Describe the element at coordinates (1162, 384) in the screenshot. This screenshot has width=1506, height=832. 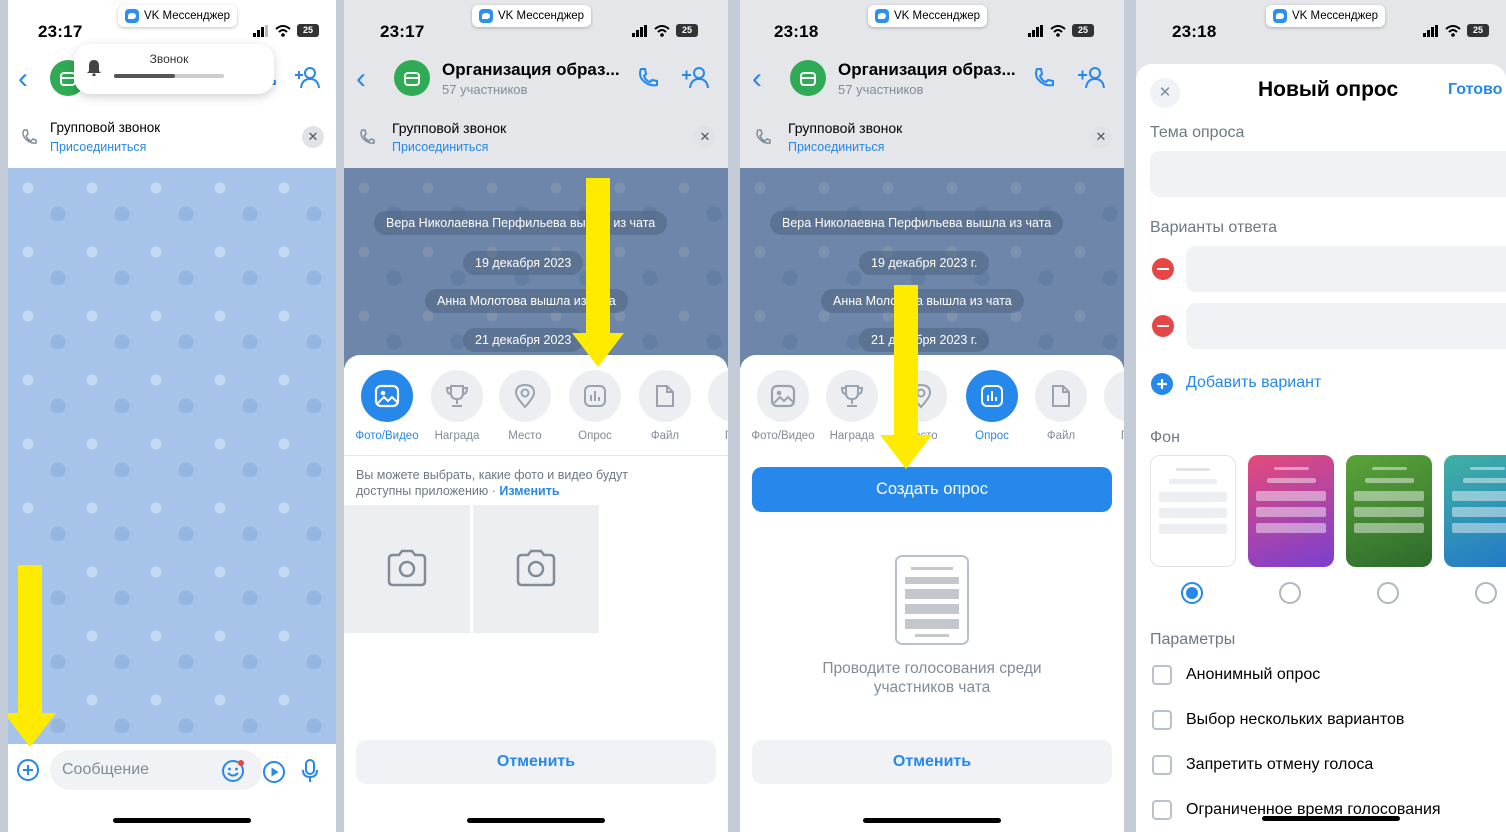
I see `add-option-icon` at that location.